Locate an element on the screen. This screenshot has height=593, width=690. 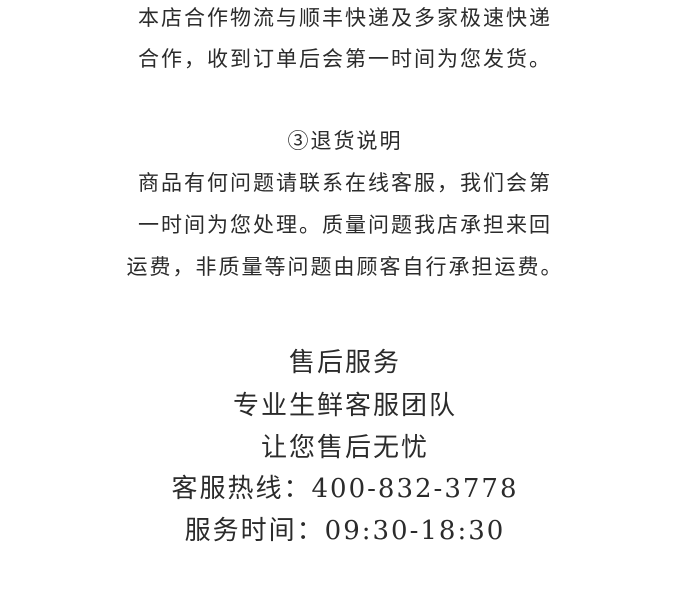
returns-text-line-1: 商品有何问题请联系在线客服，我们会第 is located at coordinates (345, 183).